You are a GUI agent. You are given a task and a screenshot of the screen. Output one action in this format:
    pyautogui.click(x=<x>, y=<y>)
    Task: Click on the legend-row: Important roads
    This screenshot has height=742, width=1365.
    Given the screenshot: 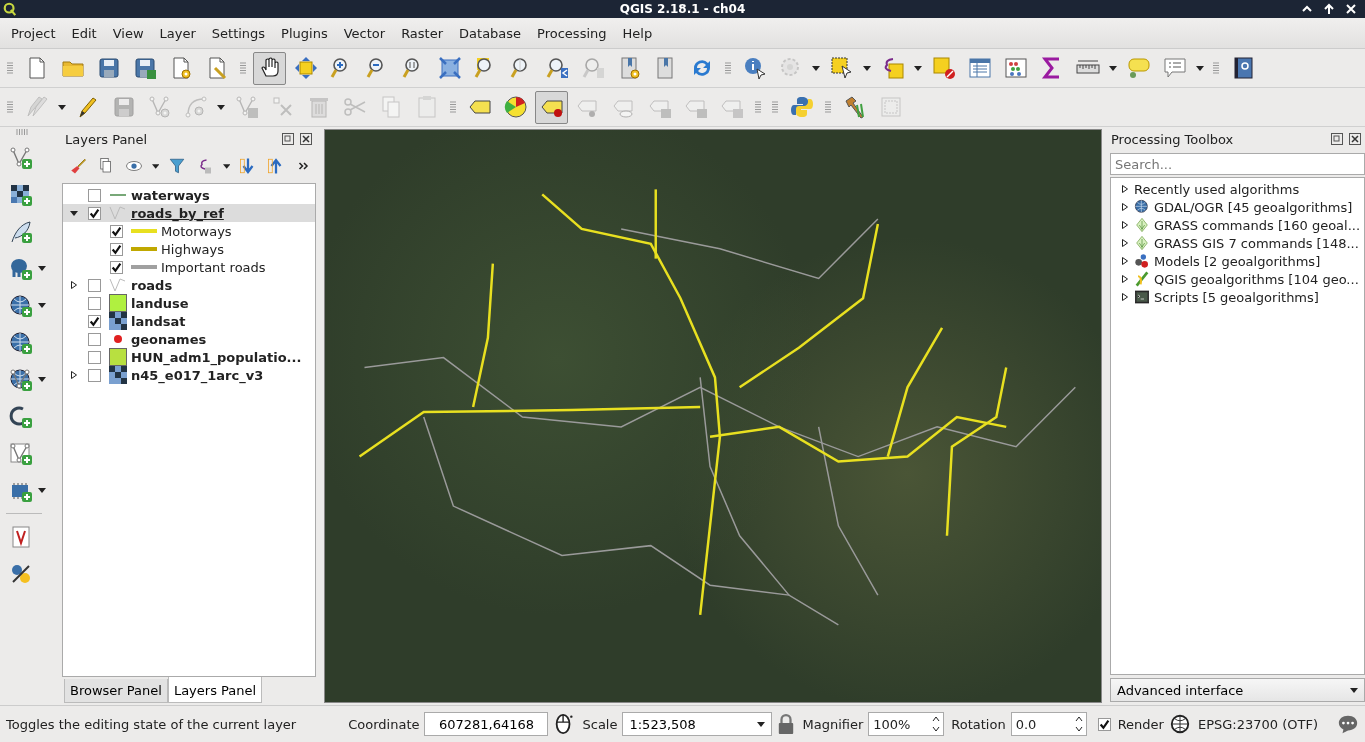 What is the action you would take?
    pyautogui.click(x=189, y=267)
    